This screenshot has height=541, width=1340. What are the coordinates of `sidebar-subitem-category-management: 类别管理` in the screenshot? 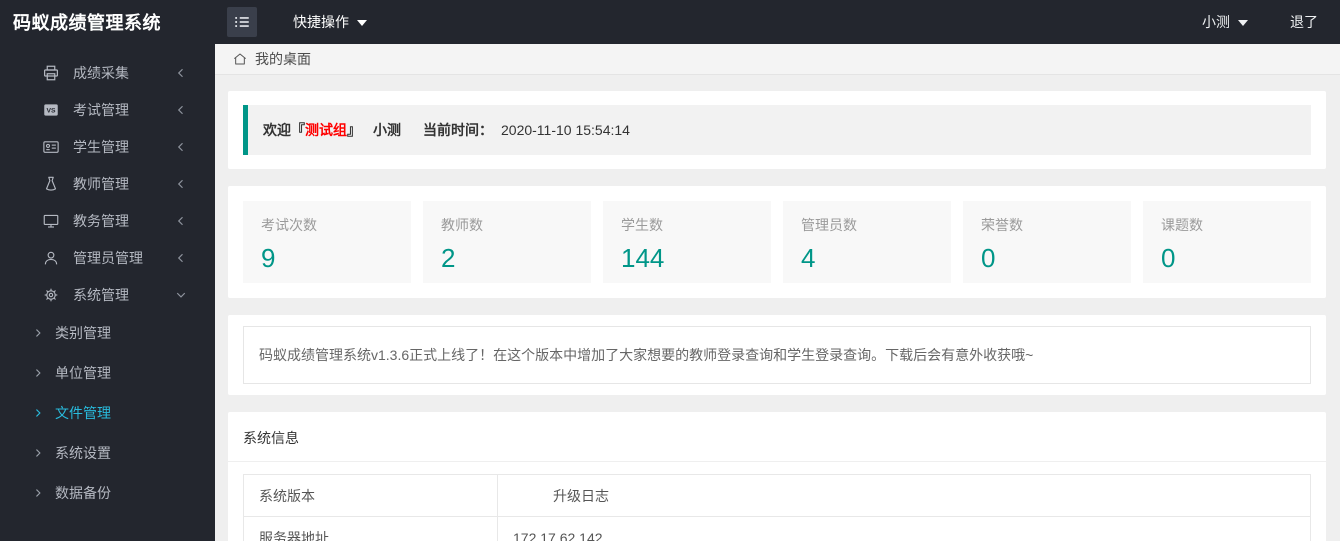 It's located at (107, 333).